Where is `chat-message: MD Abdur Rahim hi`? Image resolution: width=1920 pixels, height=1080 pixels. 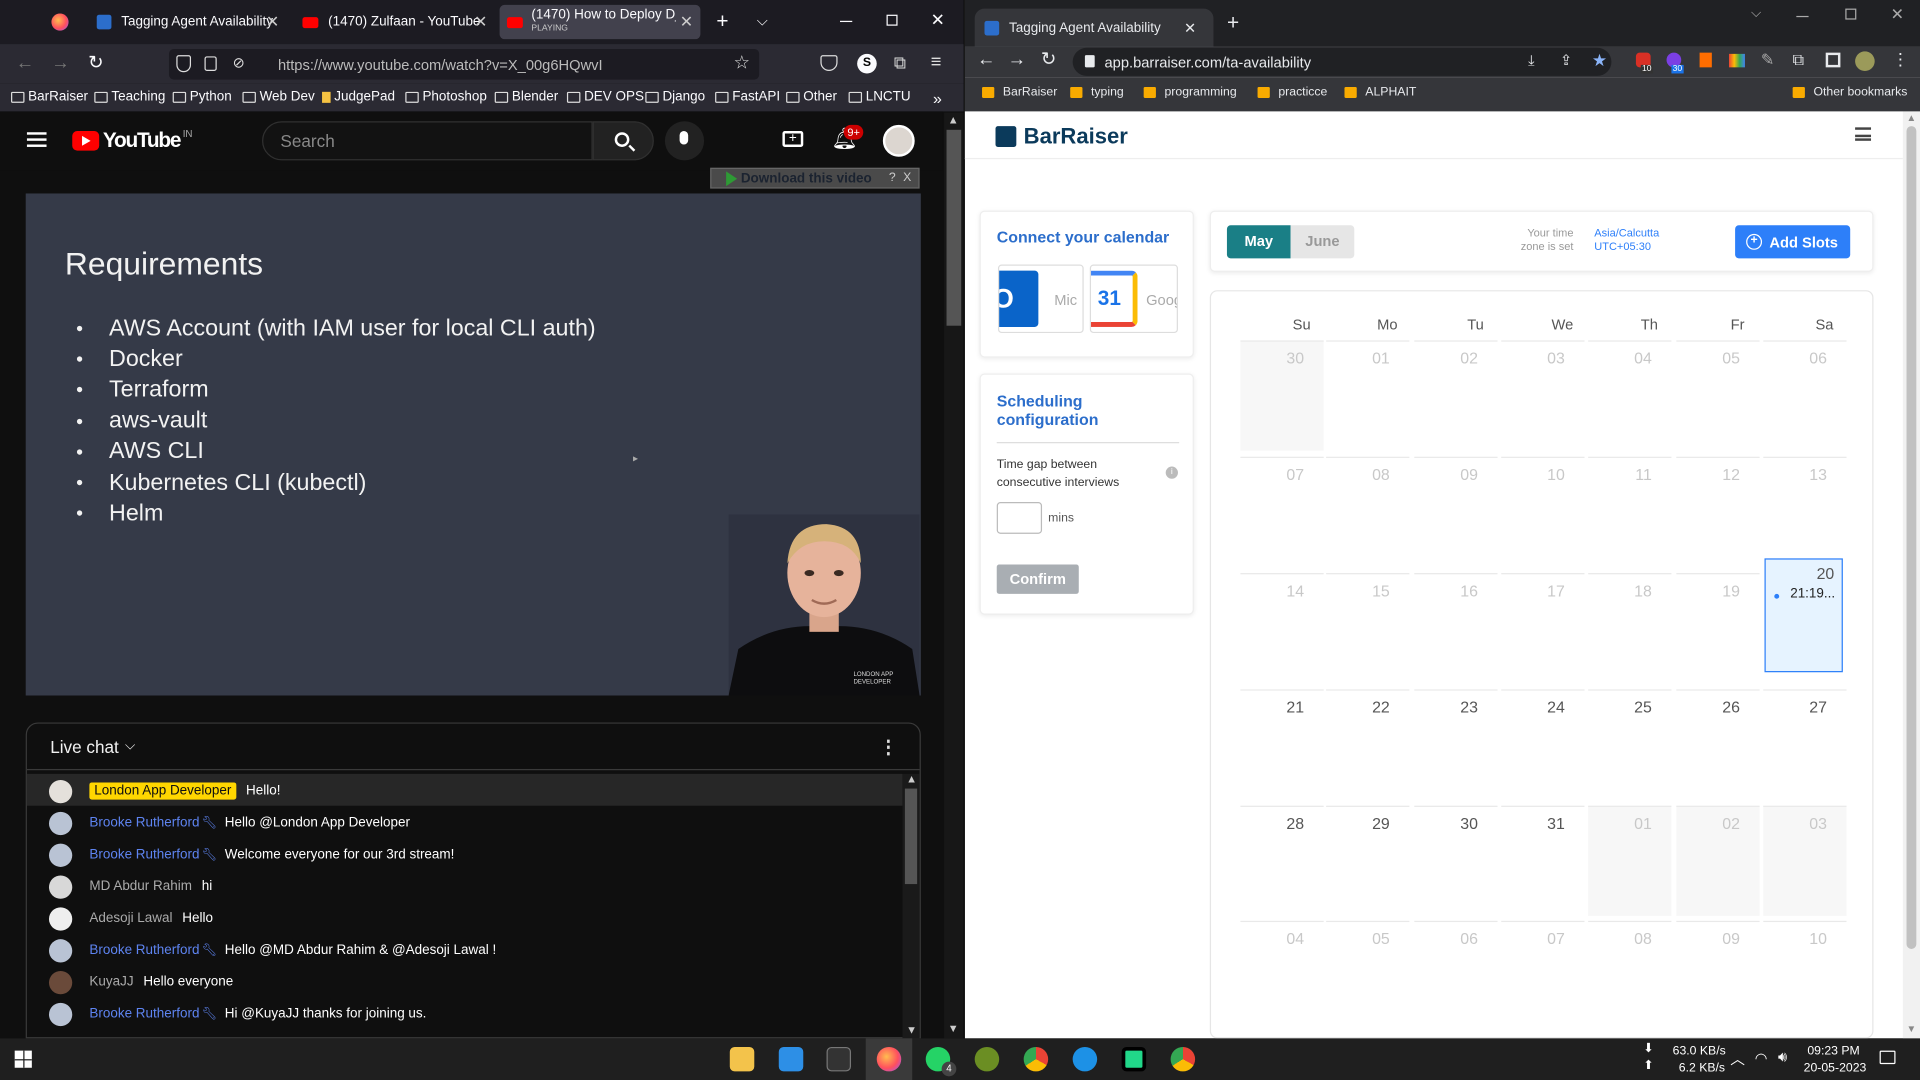
chat-message: MD Abdur Rahim hi is located at coordinates (130, 886).